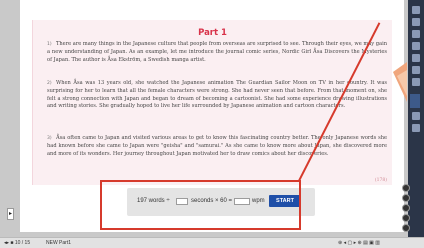 This screenshot has width=424, height=248. I want to click on active-tool-highlight, so click(415, 101).